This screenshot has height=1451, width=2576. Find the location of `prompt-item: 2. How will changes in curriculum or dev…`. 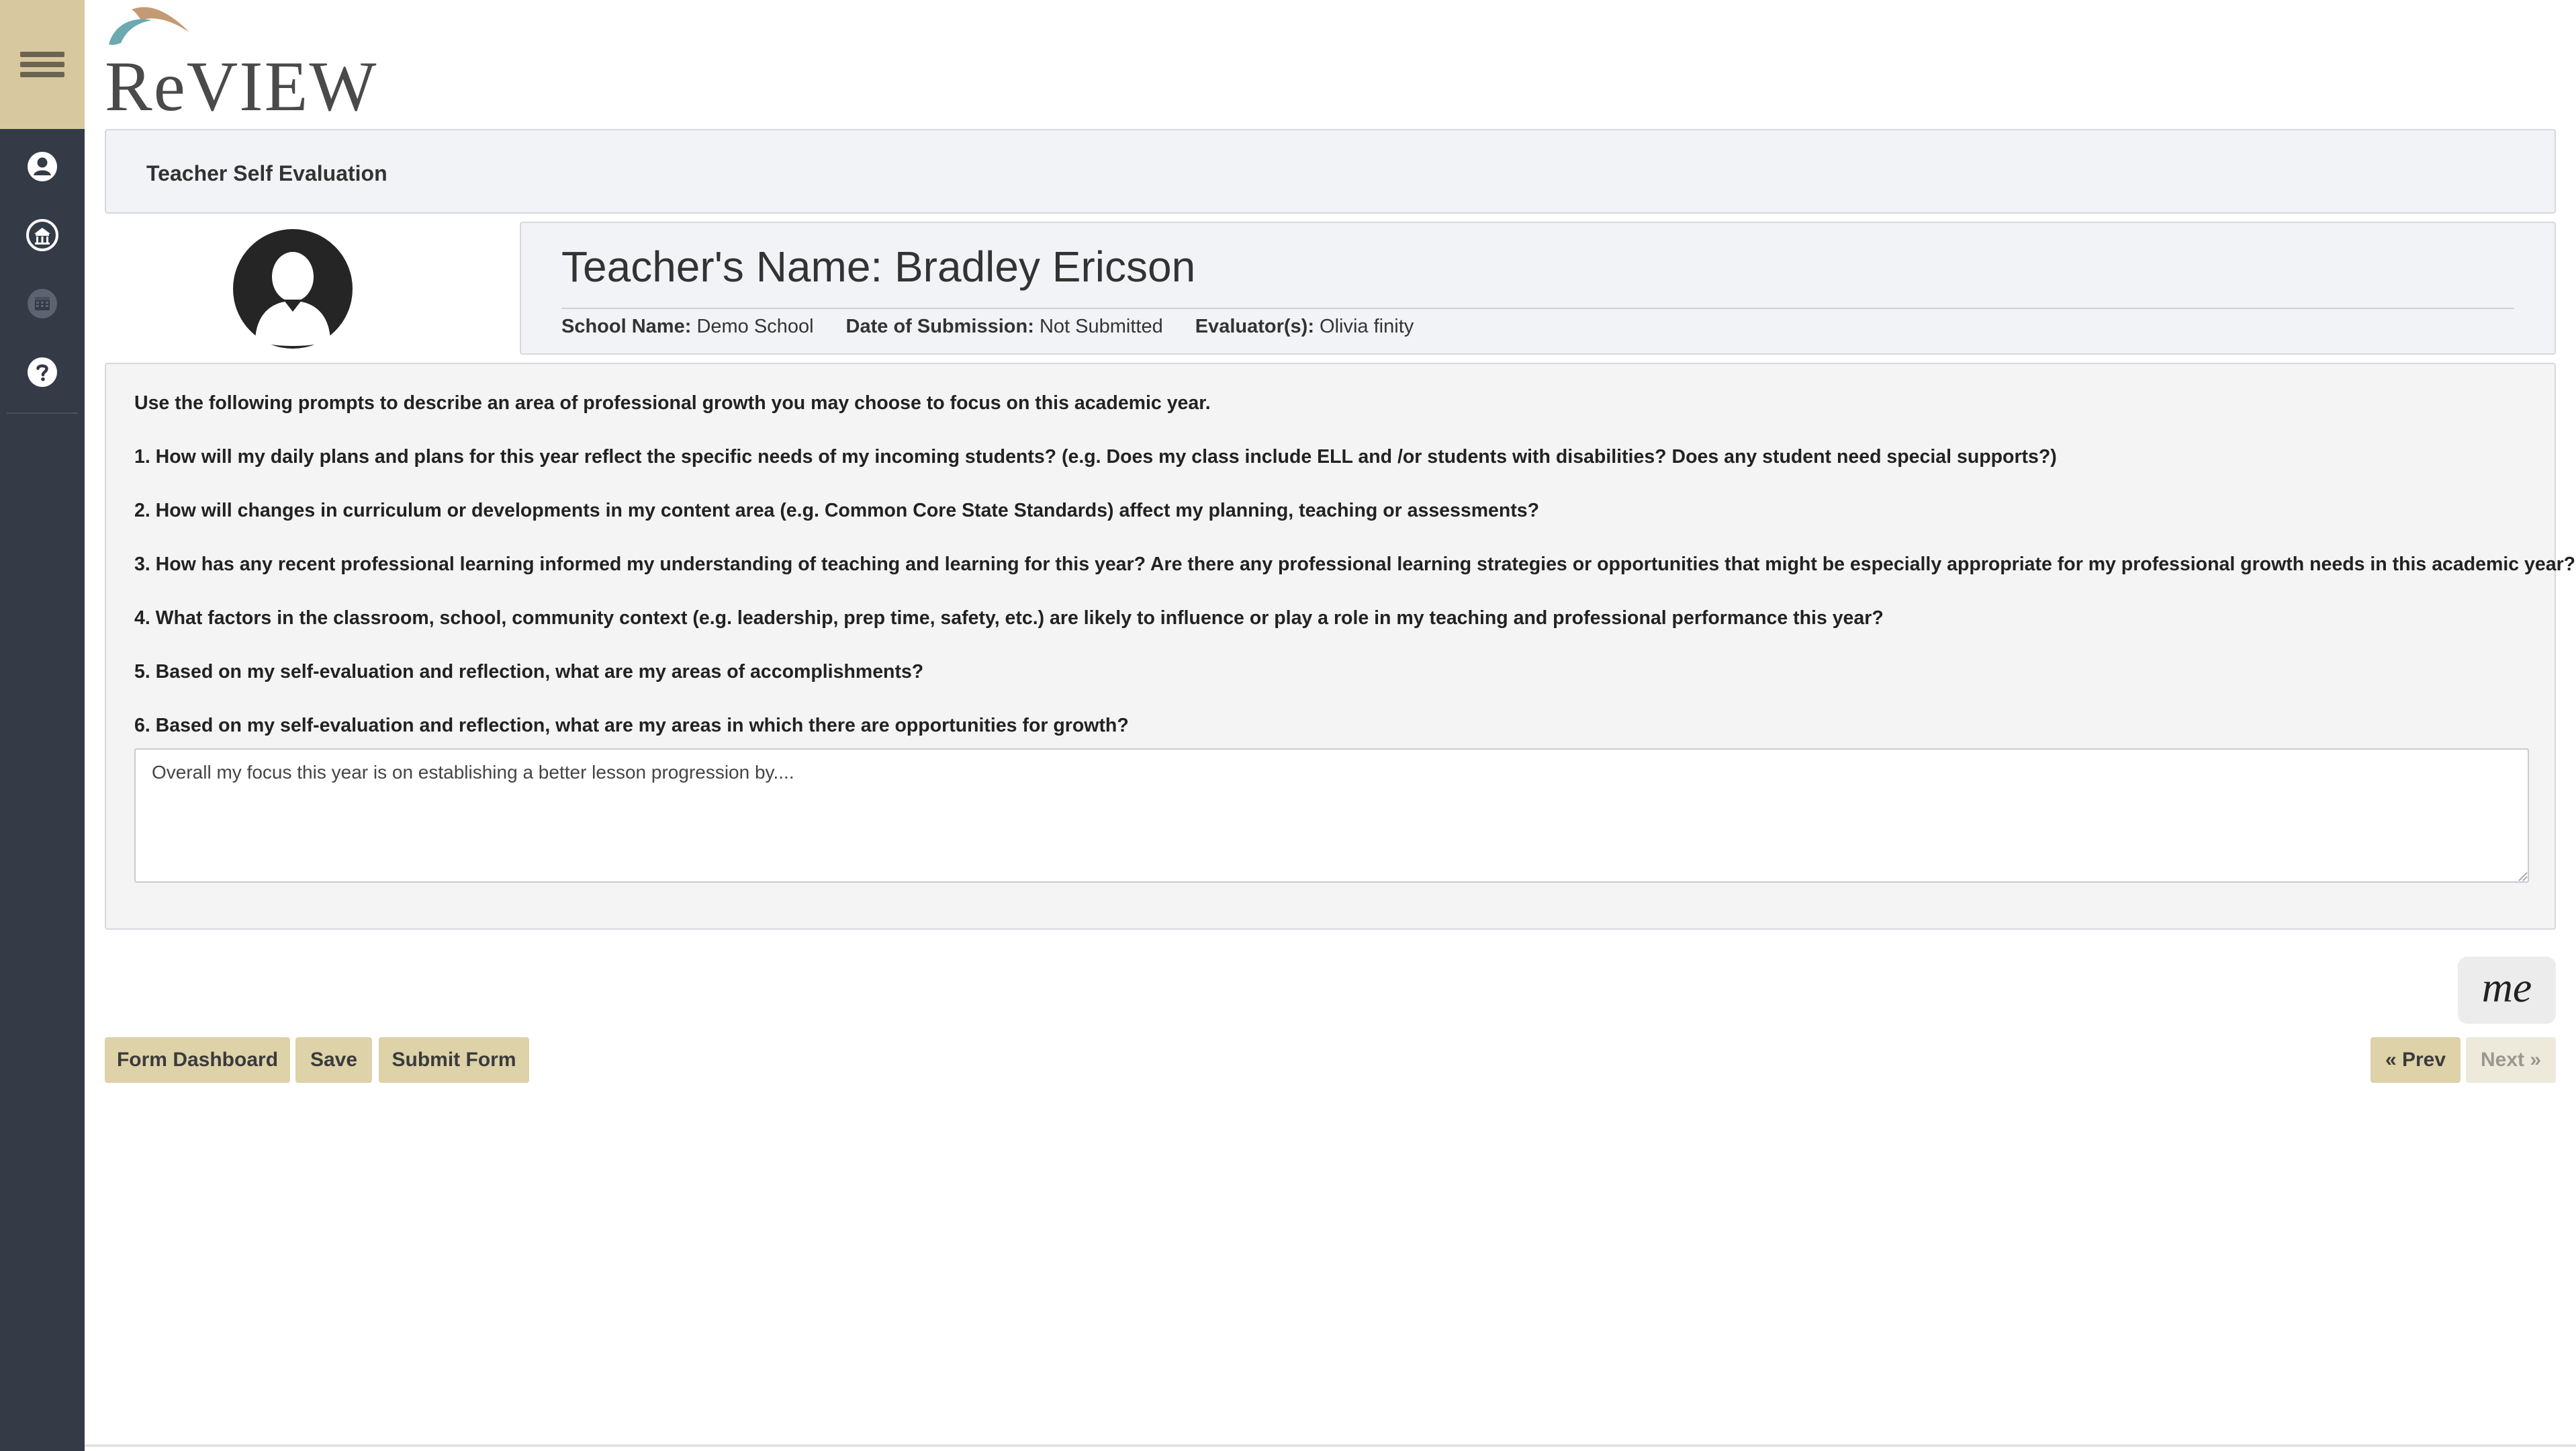

prompt-item: 2. How will changes in curriculum or dev… is located at coordinates (837, 510).